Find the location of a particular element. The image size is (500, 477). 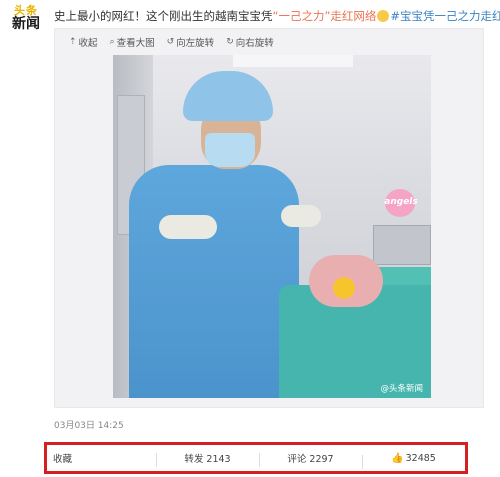

source-avatar: 头条 新闻 is located at coordinates (29, 18).